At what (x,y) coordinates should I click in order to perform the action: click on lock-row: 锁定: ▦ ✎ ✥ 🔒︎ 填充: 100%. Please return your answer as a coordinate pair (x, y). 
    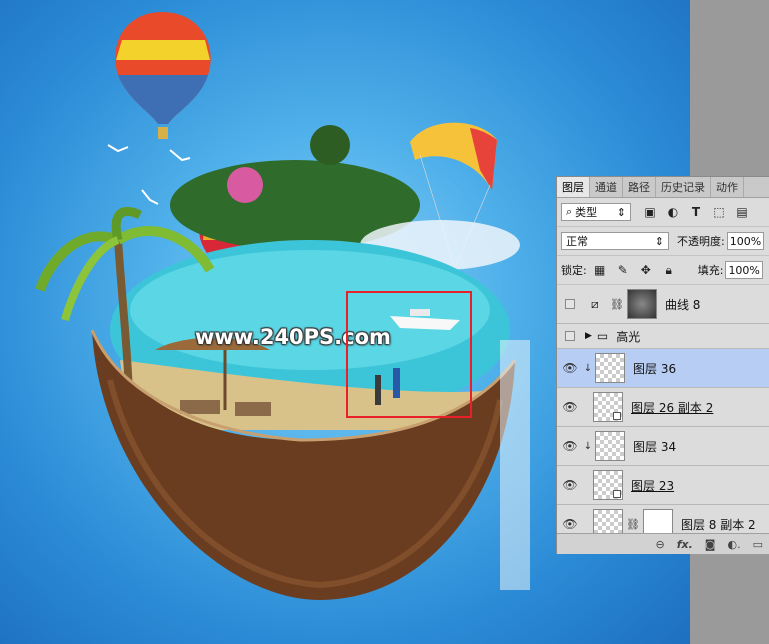
    Looking at the image, I should click on (663, 270).